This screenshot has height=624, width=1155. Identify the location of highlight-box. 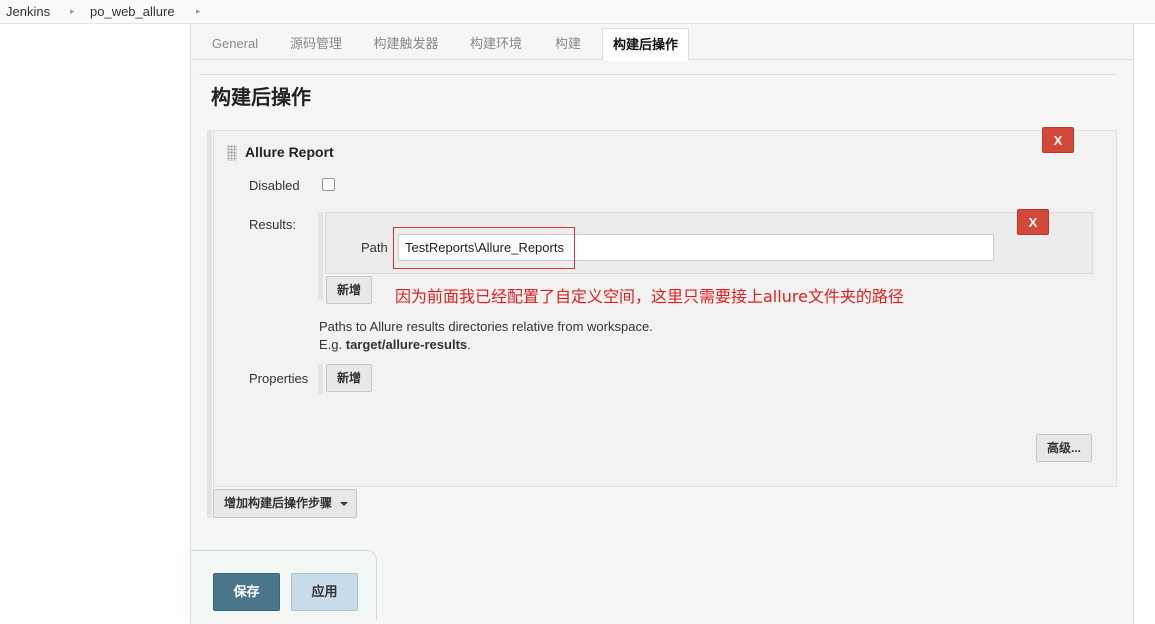
(484, 248).